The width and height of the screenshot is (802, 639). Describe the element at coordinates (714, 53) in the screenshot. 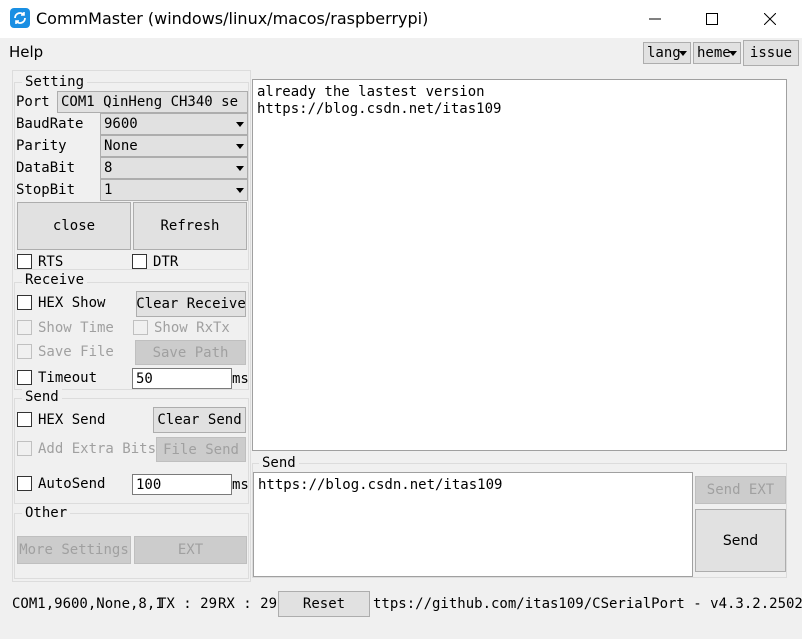

I see `theme-select-value: heme` at that location.